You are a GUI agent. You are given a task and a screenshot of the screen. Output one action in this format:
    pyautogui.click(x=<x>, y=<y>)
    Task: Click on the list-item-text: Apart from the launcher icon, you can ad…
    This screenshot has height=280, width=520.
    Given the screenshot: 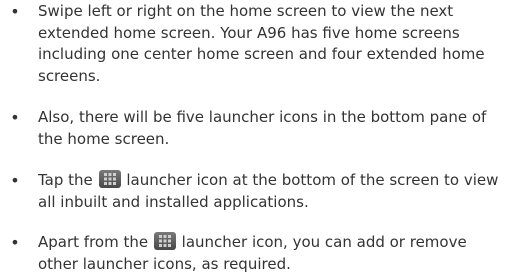 What is the action you would take?
    pyautogui.click(x=278, y=253)
    